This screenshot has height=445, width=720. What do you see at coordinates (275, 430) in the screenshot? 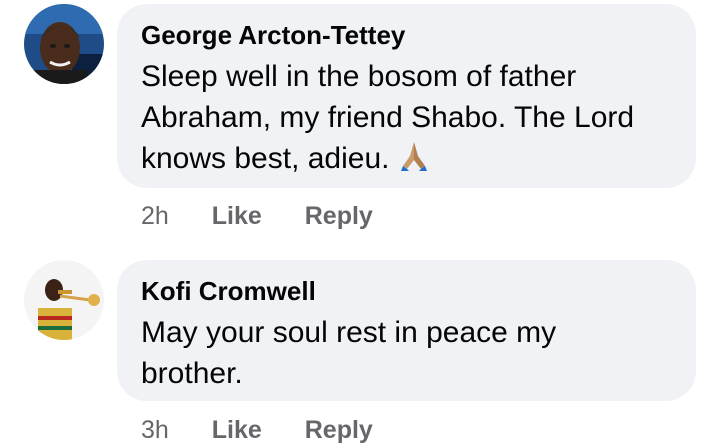
I see `comment-actions: 3h Like Reply` at bounding box center [275, 430].